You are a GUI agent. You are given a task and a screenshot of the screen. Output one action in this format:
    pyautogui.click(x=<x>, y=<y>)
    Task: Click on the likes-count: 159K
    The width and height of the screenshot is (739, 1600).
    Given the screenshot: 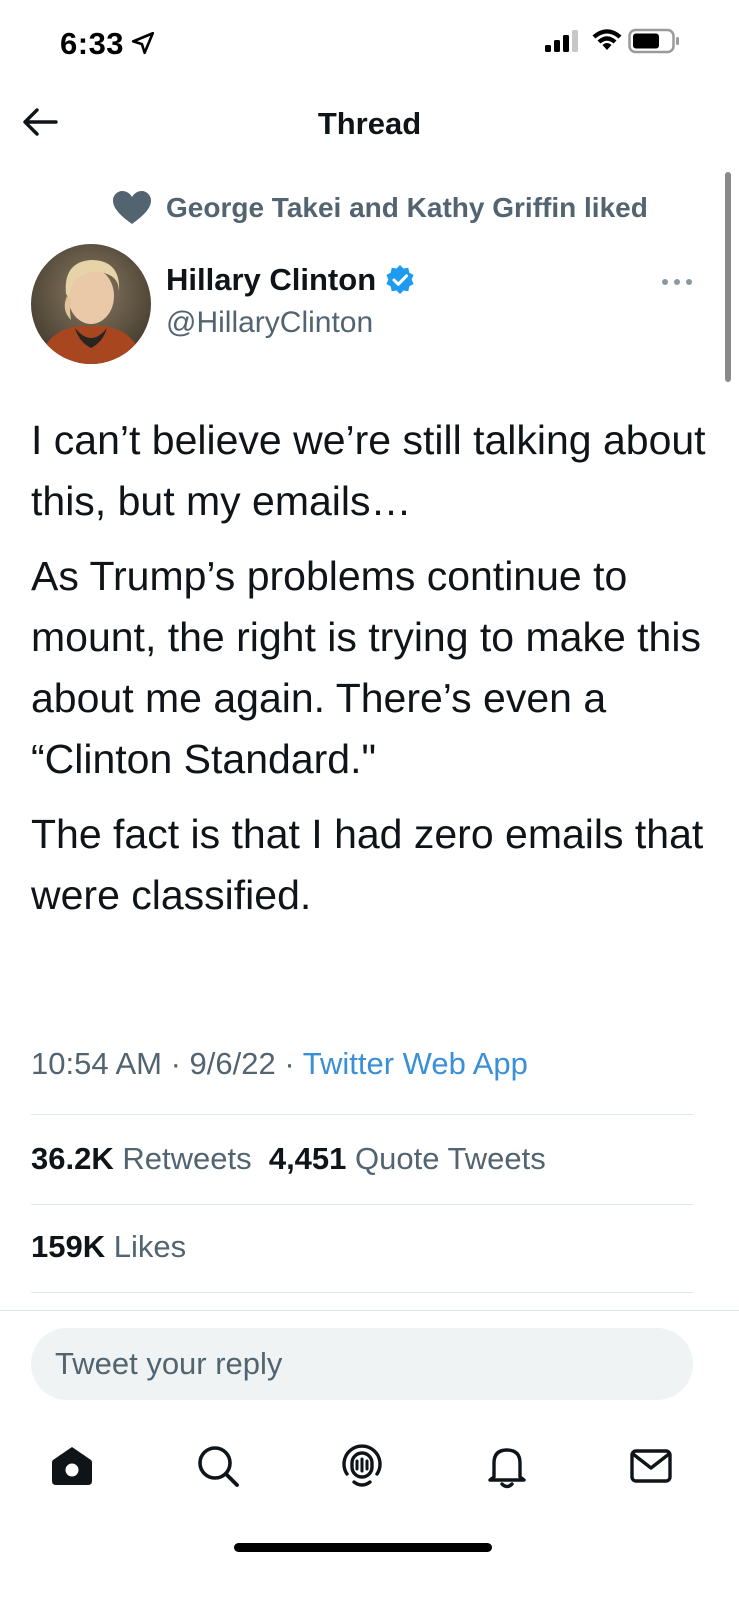 What is the action you would take?
    pyautogui.click(x=68, y=1246)
    